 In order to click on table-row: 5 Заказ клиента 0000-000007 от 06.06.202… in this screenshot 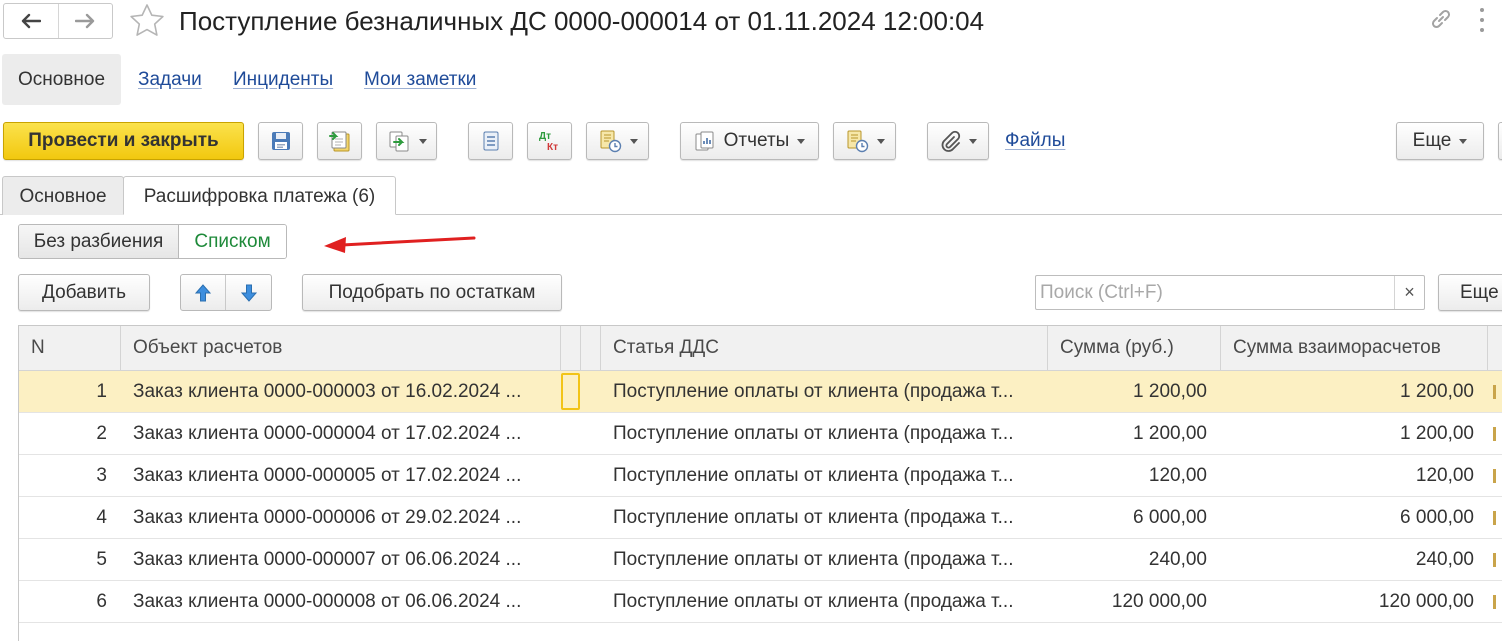, I will do `click(760, 560)`.